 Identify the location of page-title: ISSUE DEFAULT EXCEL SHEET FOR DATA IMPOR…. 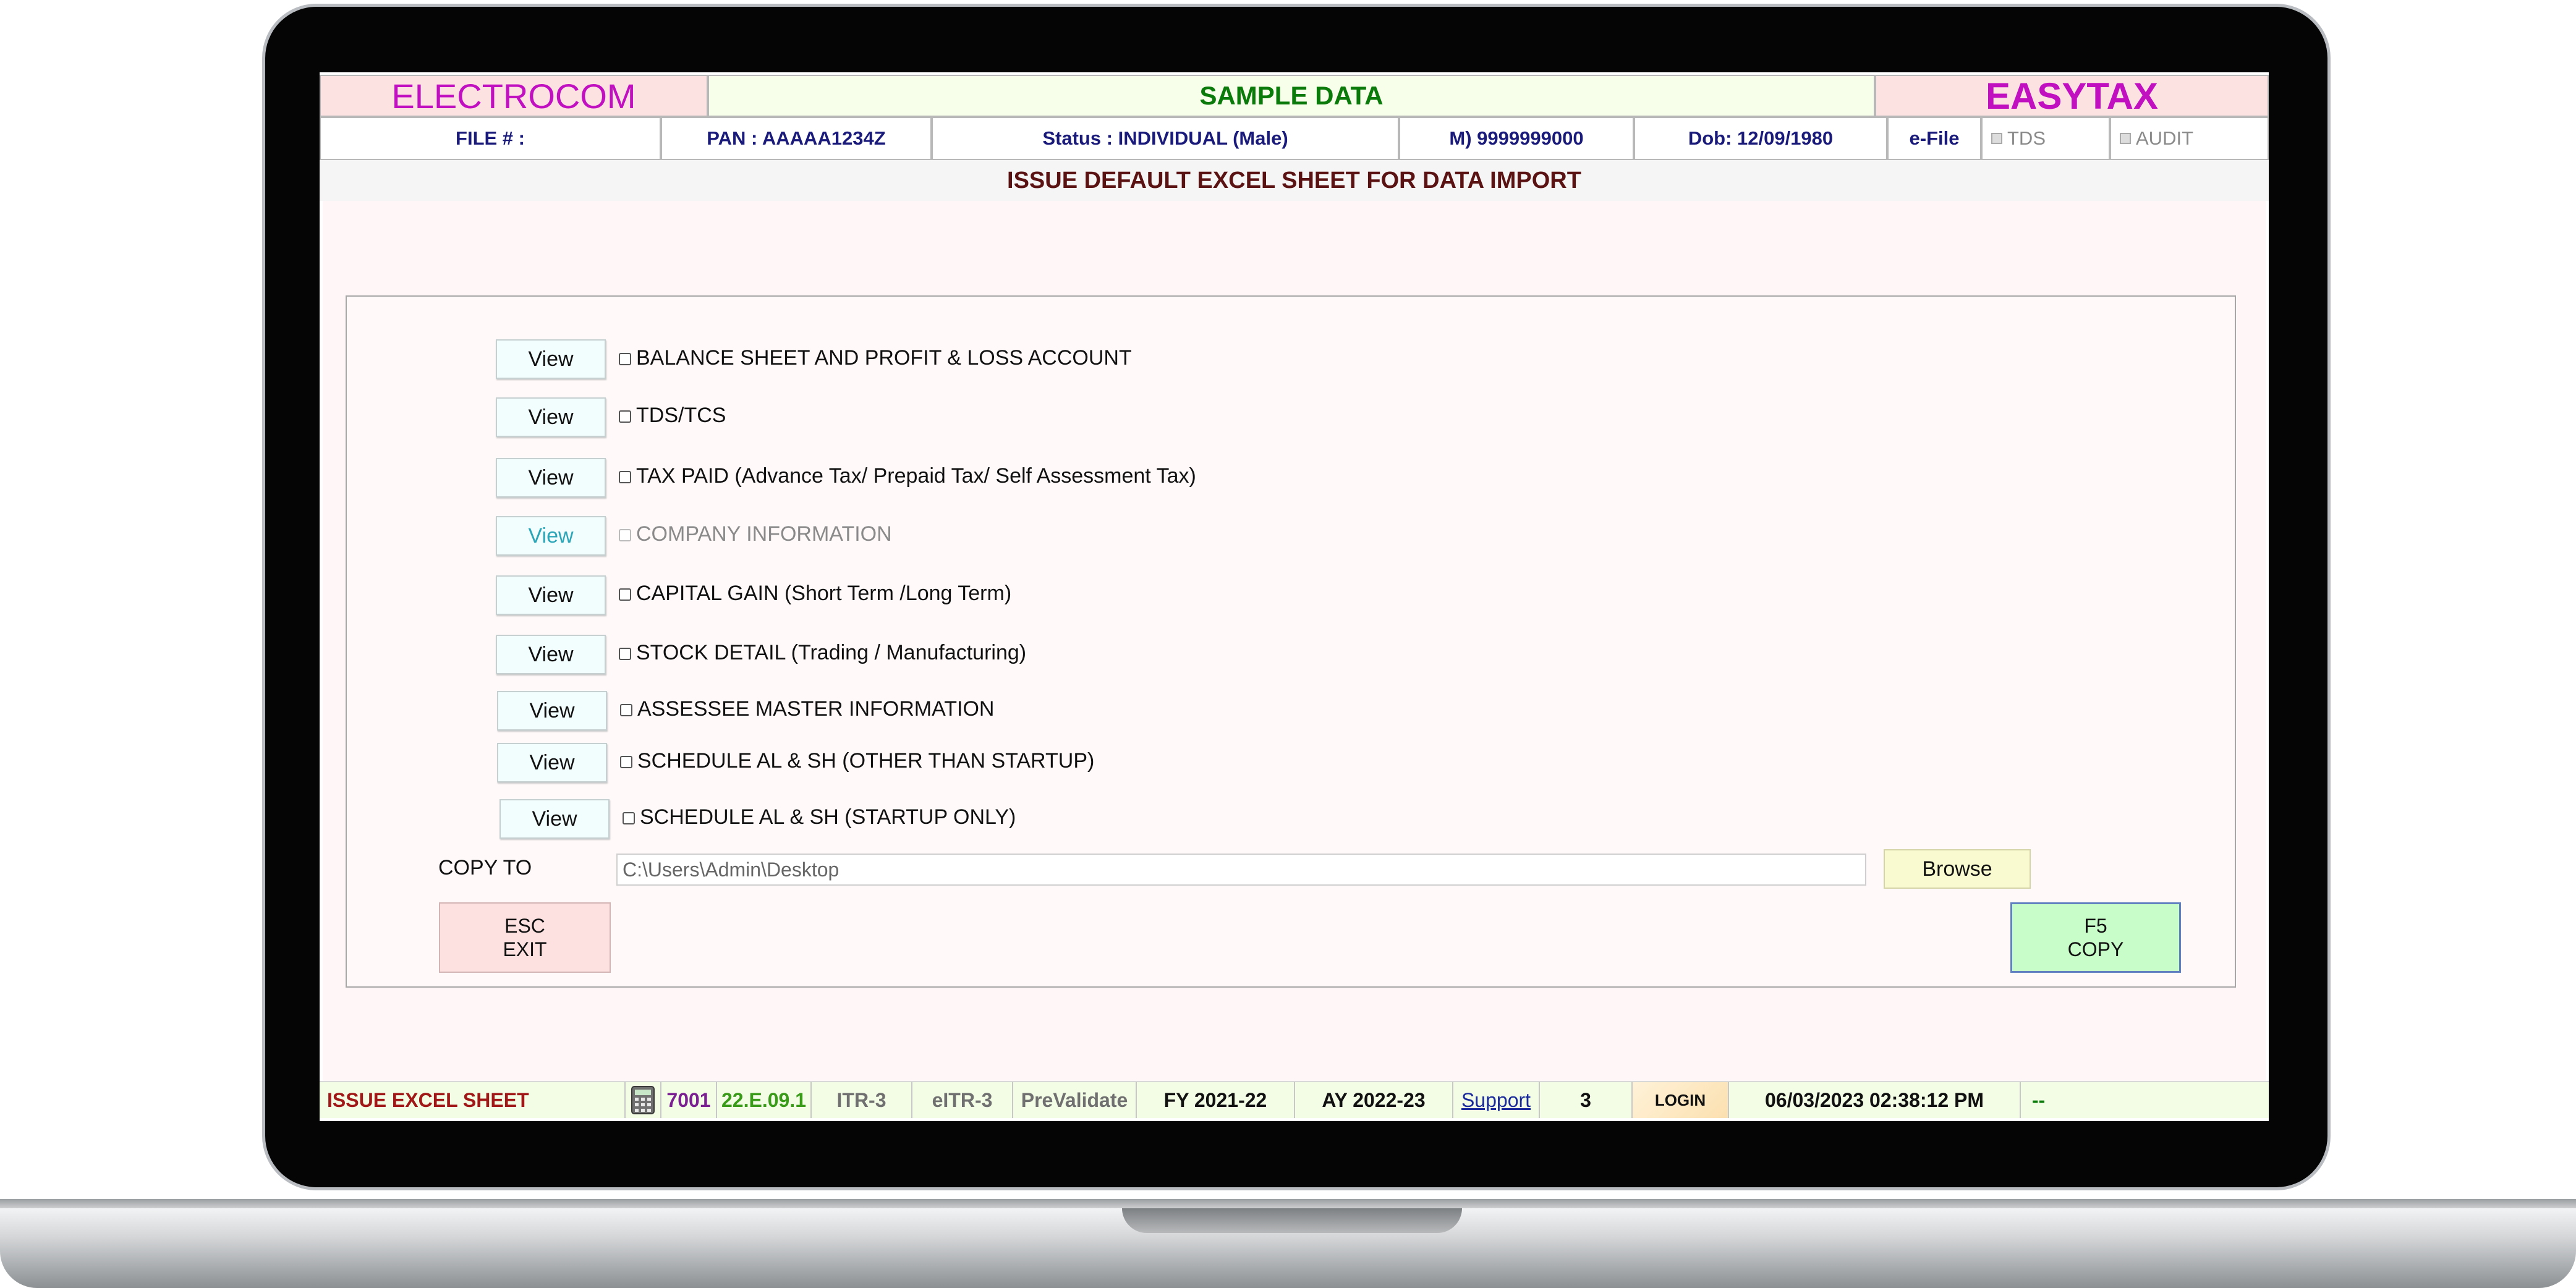
(1294, 180).